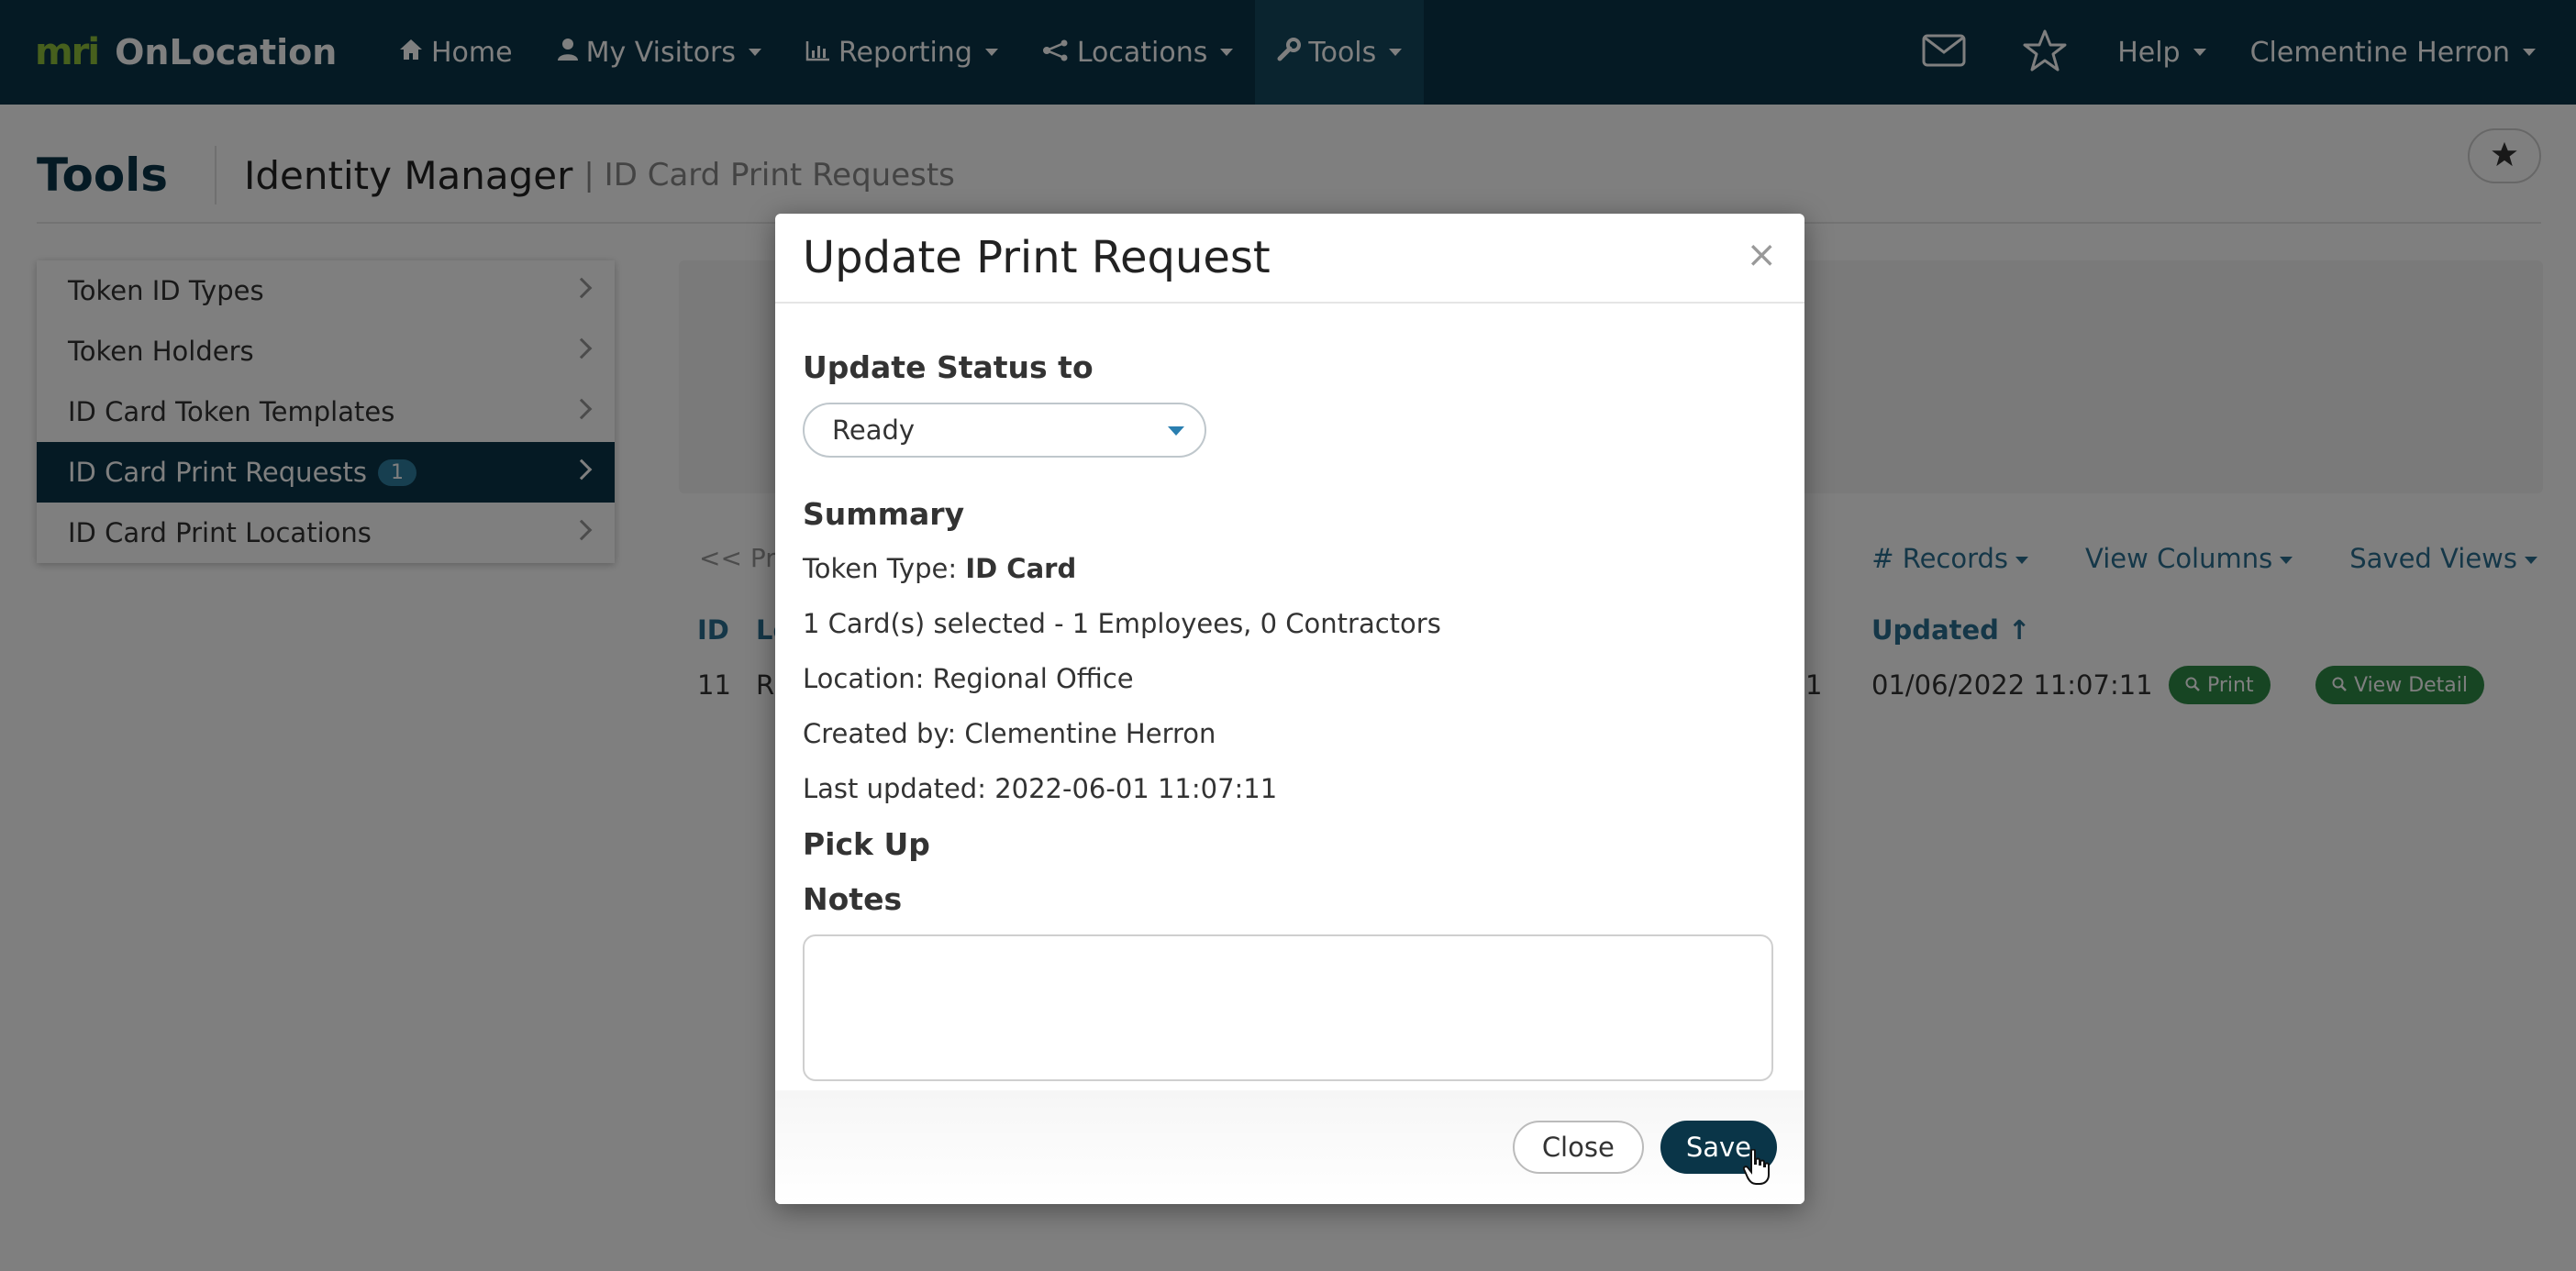 Image resolution: width=2576 pixels, height=1271 pixels. Describe the element at coordinates (1021, 569) in the screenshot. I see `token-type-value: ID Card` at that location.